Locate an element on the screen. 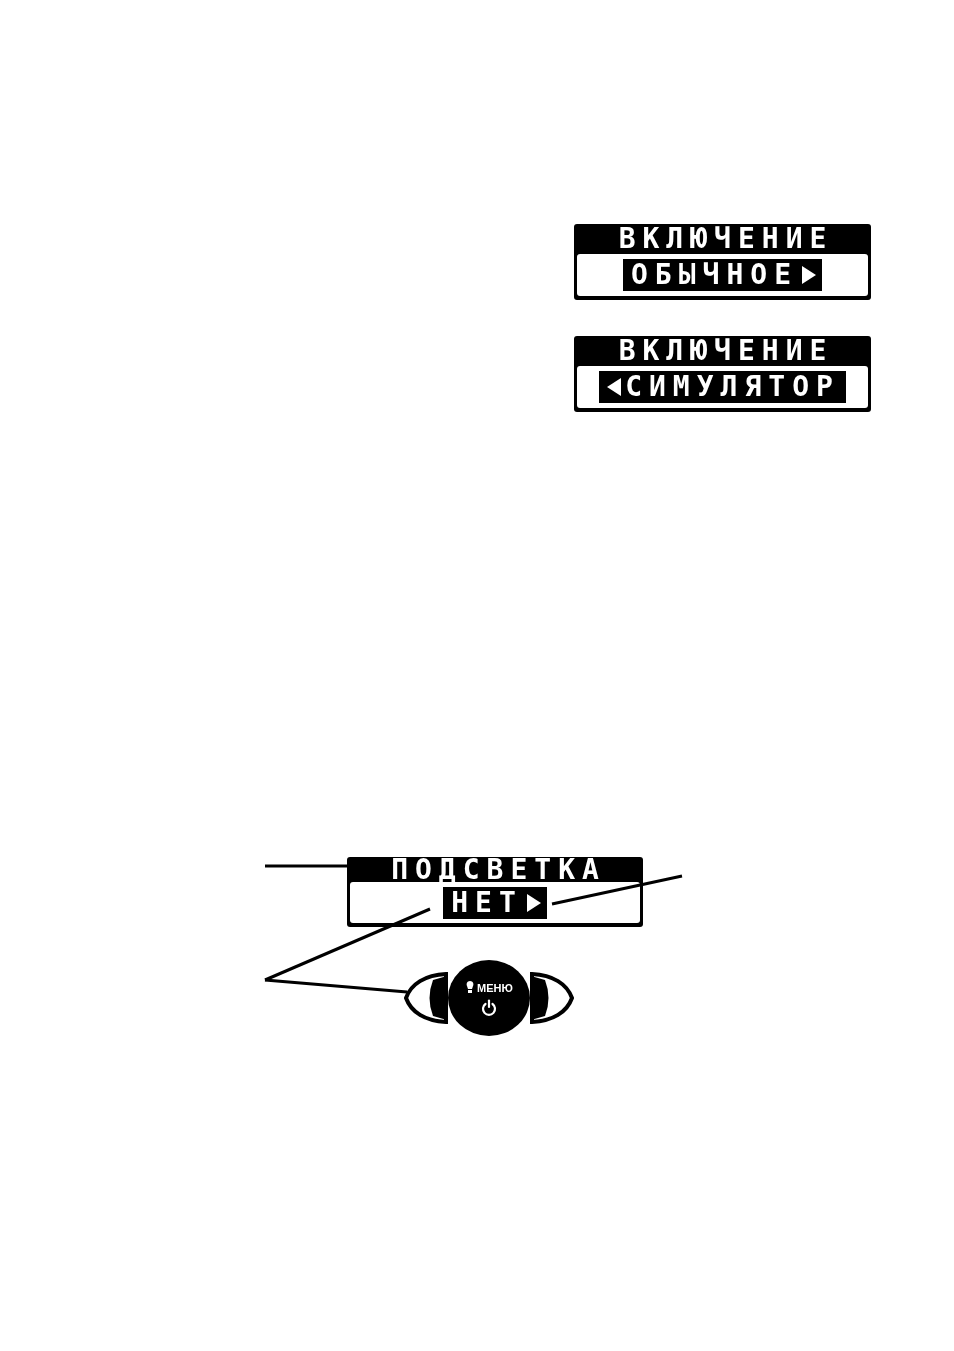  bulb-icon is located at coordinates (470, 987).